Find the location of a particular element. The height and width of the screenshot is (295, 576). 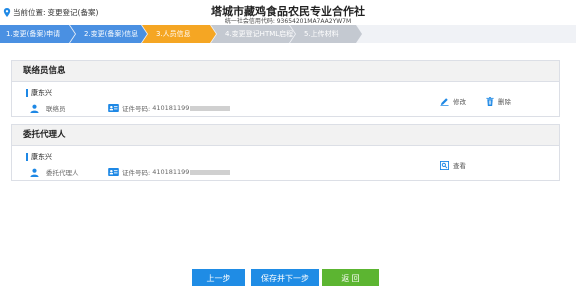

step-5: 5.上传材料 is located at coordinates (326, 34).